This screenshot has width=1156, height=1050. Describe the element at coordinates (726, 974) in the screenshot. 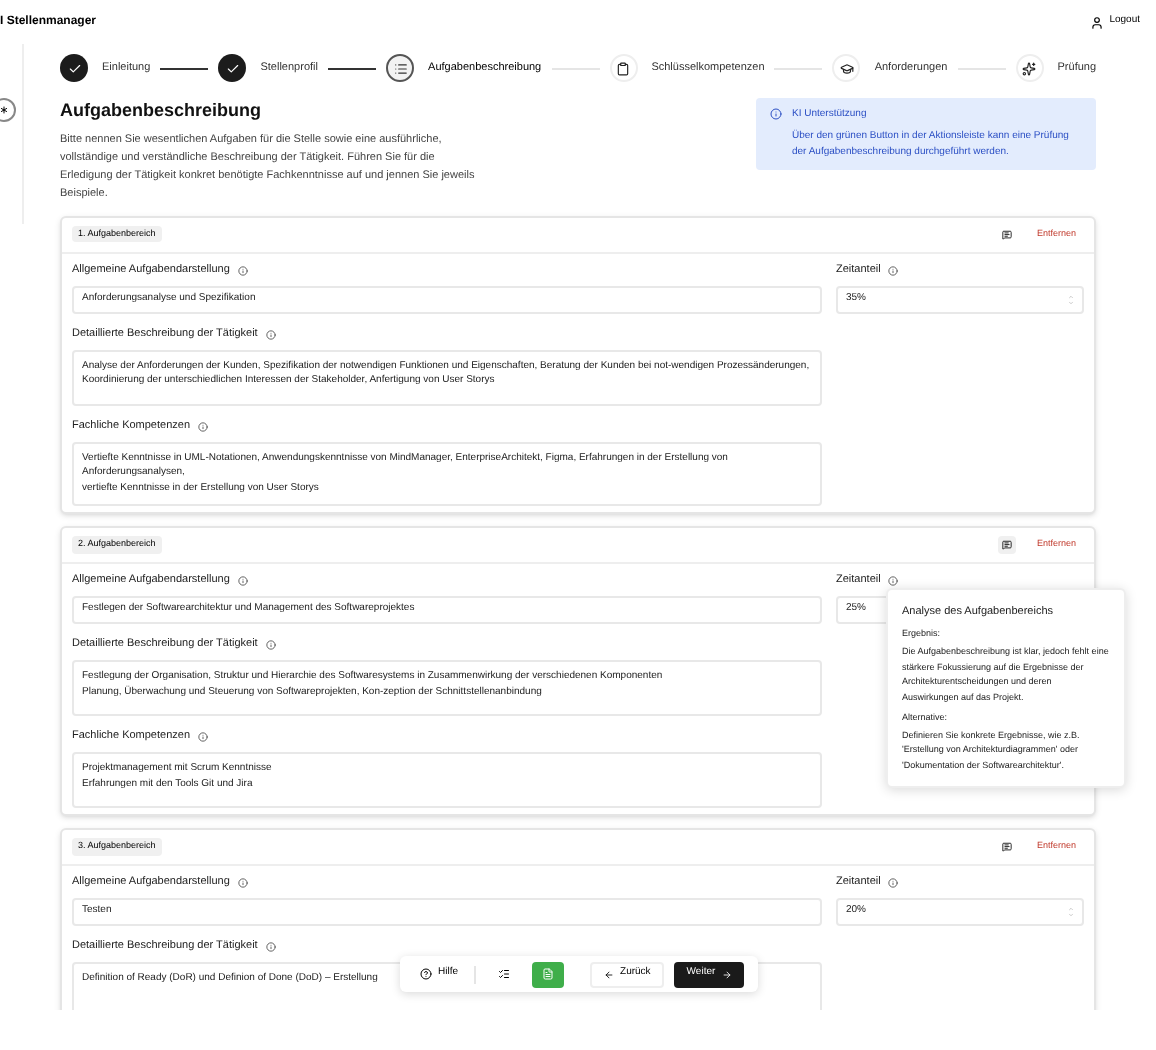

I see `arrow-right-icon` at that location.